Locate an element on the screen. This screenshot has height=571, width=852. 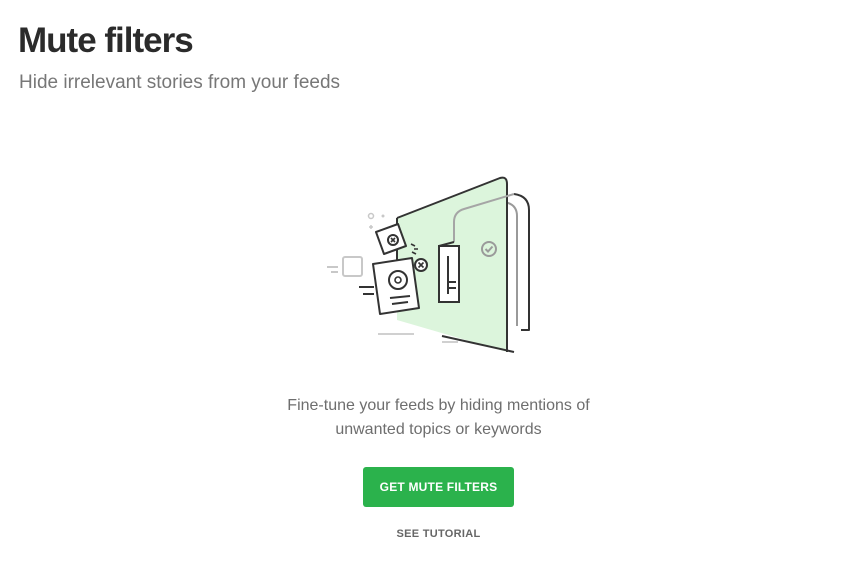
page-subtitle: Hide irrelevant stories from your feeds is located at coordinates (180, 82).